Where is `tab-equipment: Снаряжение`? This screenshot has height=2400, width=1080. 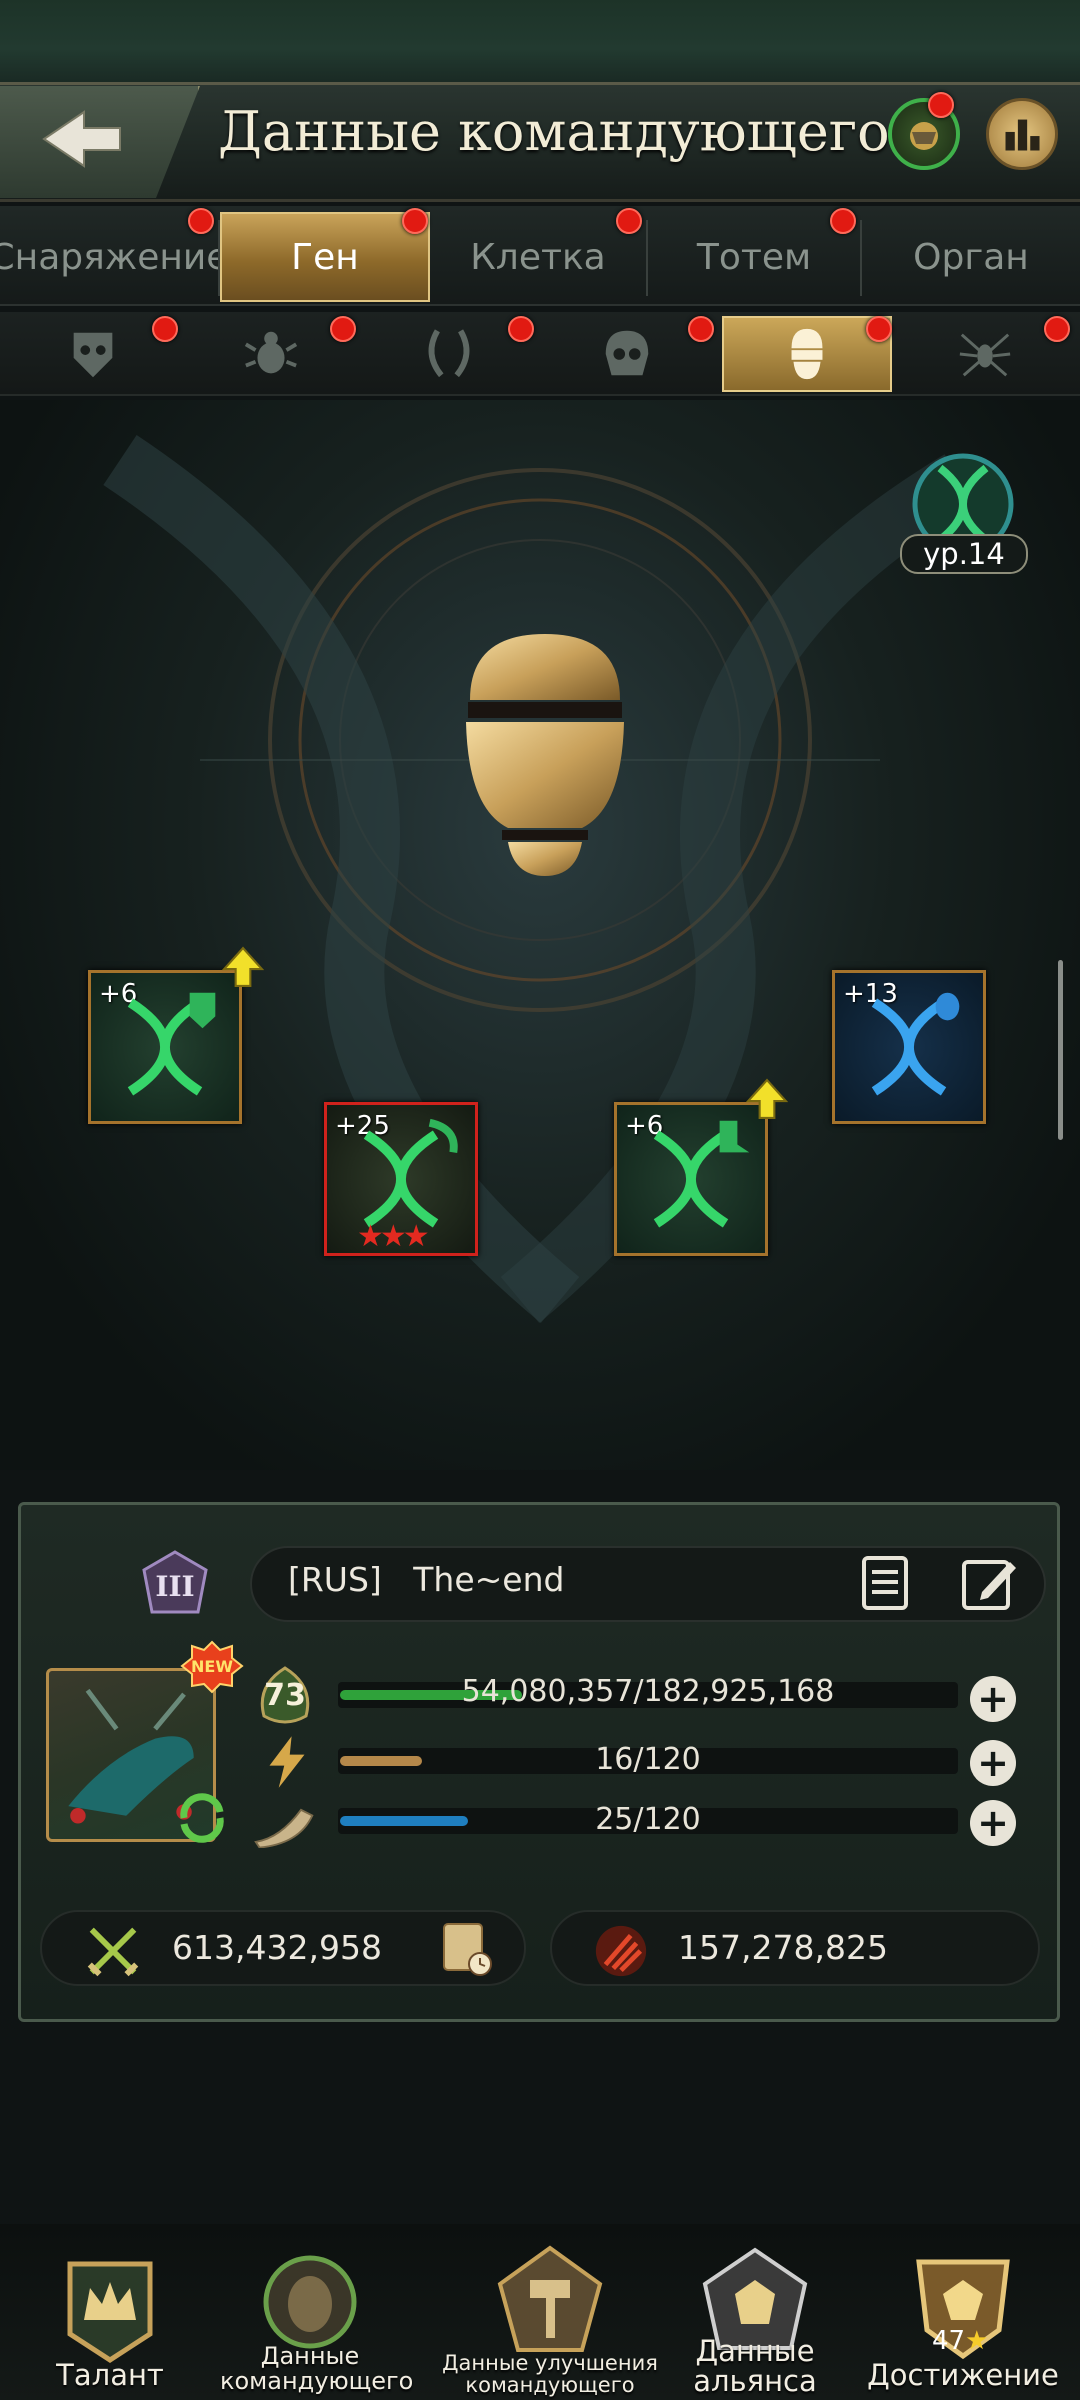 tab-equipment: Снаряжение is located at coordinates (114, 257).